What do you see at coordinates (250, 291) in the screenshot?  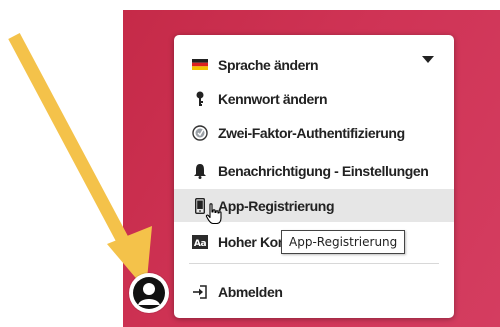 I see `menu-item-label: Abmelden` at bounding box center [250, 291].